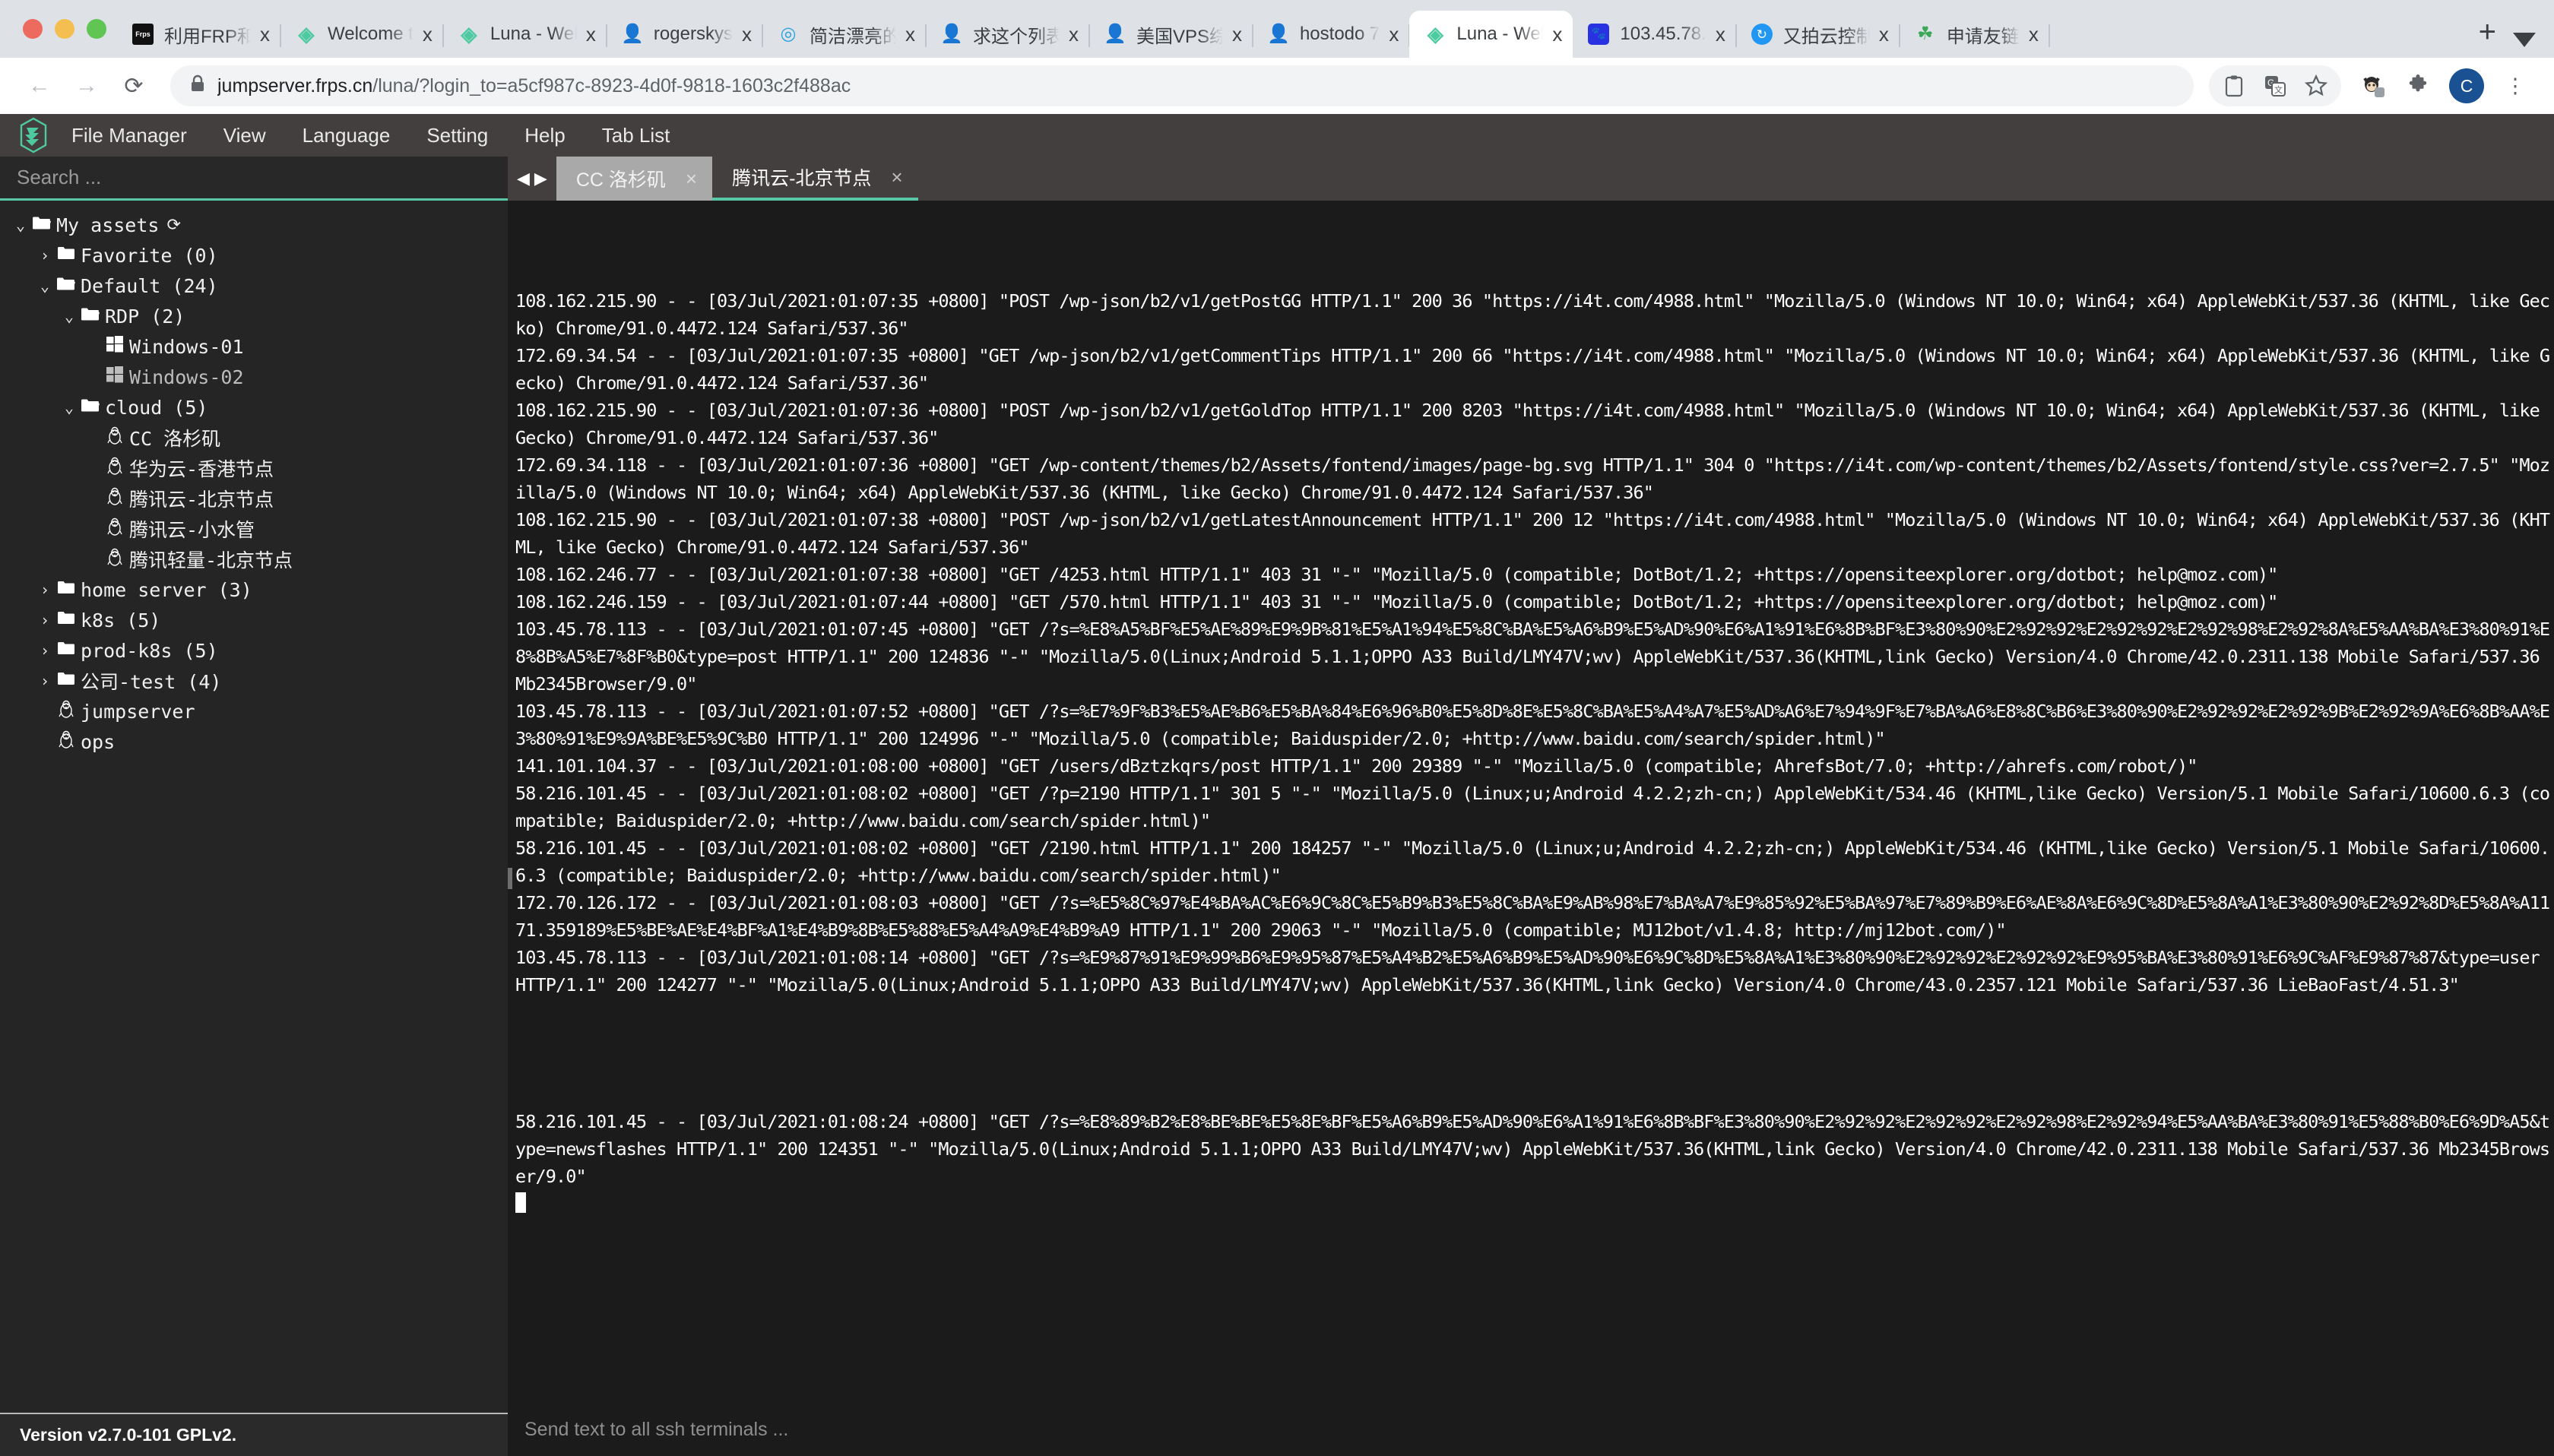  What do you see at coordinates (540, 178) in the screenshot?
I see `tab-scroll-right-icon: ▶` at bounding box center [540, 178].